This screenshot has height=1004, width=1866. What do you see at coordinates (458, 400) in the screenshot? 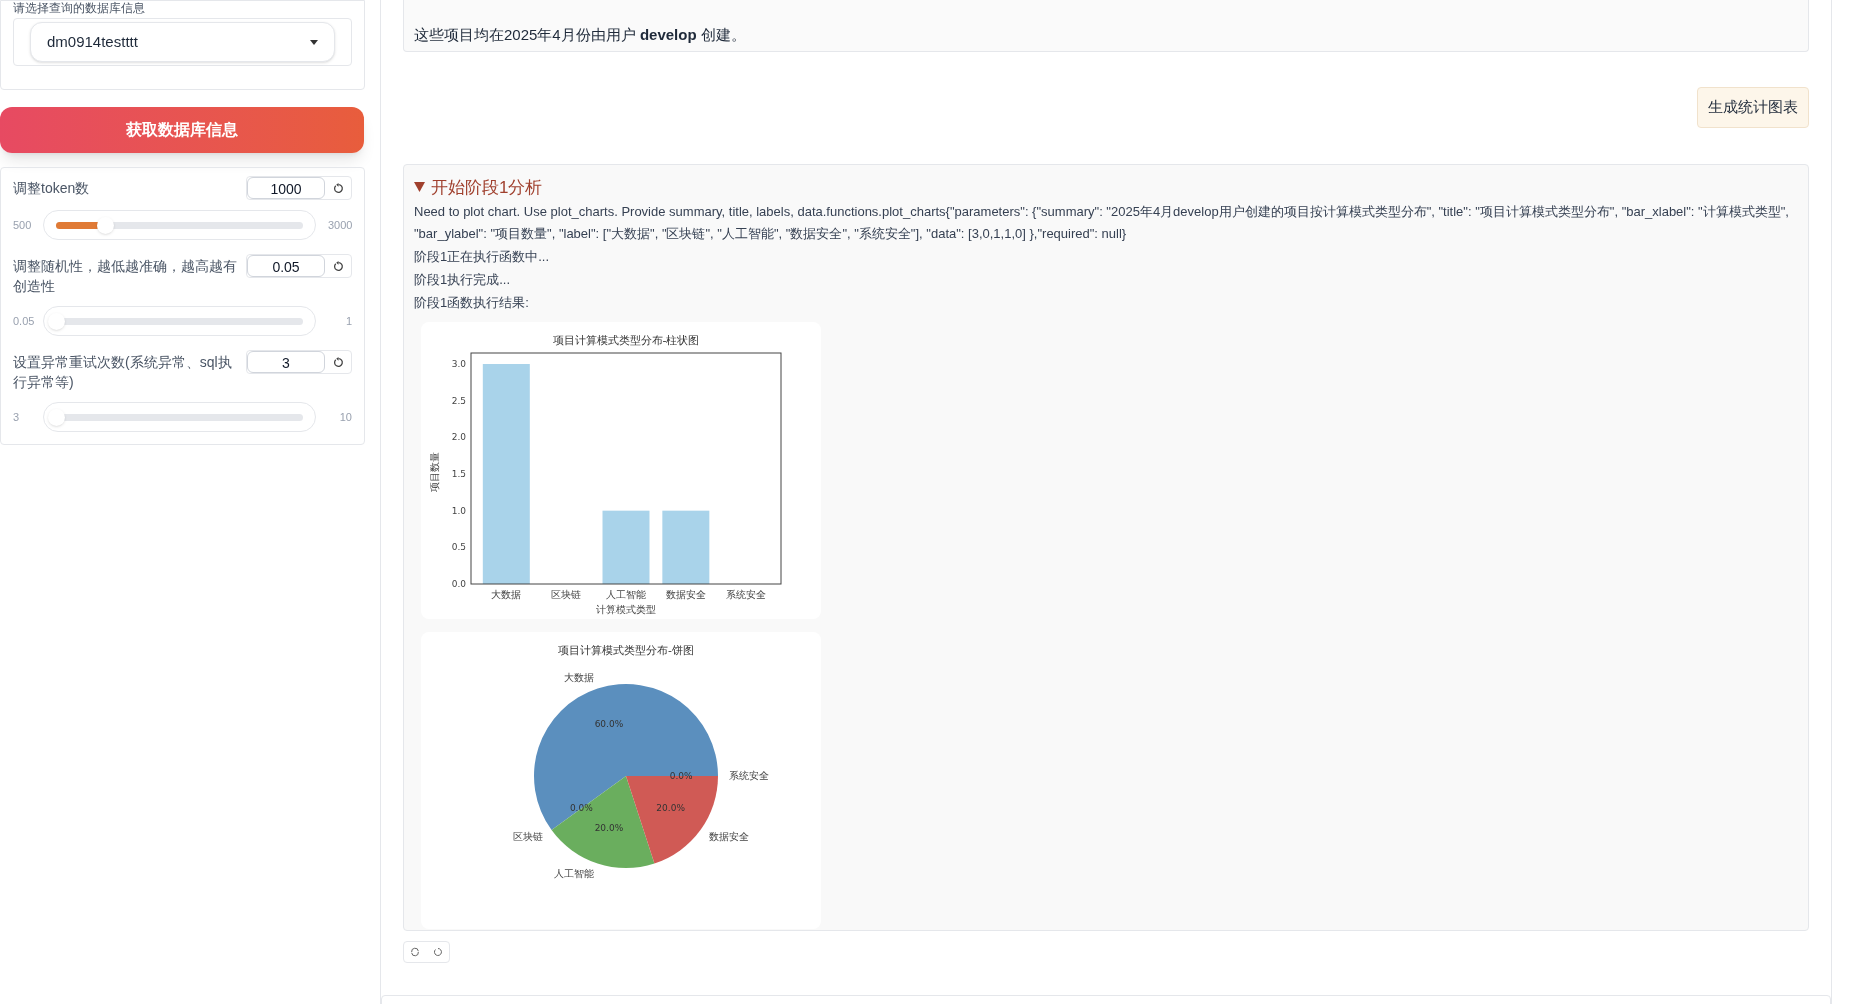
I see `axis-tick-label: 2.5` at bounding box center [458, 400].